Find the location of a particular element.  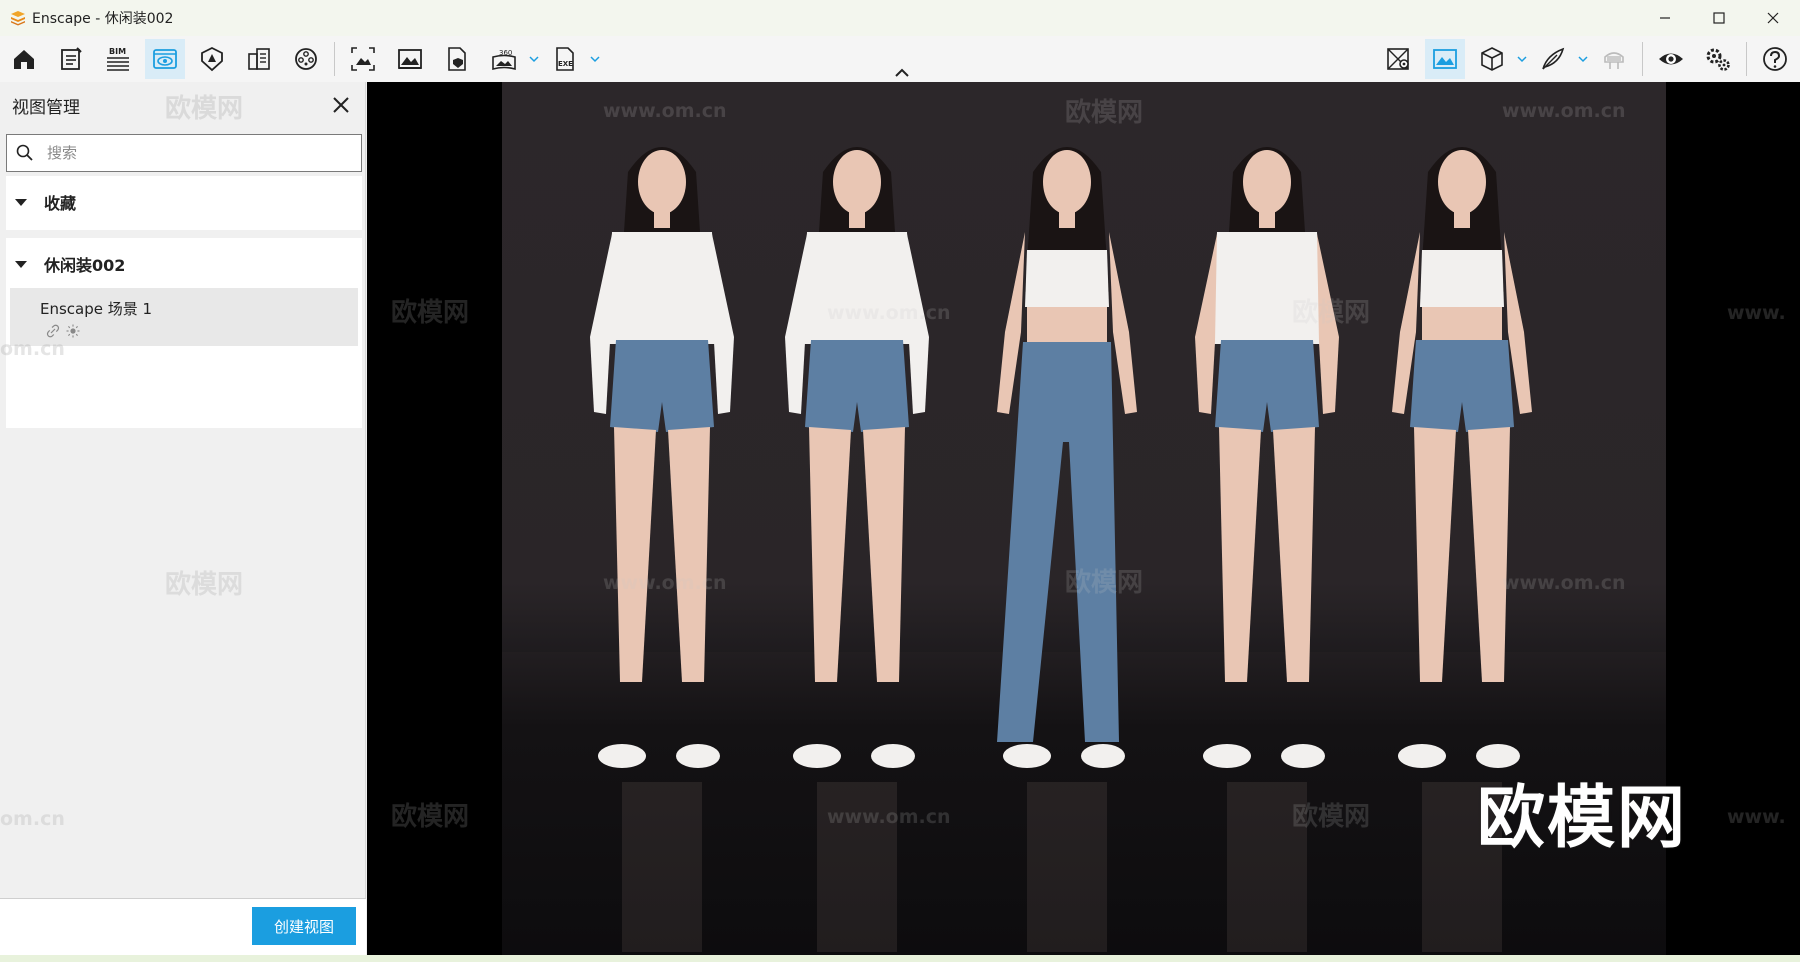

help-button is located at coordinates (1775, 59).